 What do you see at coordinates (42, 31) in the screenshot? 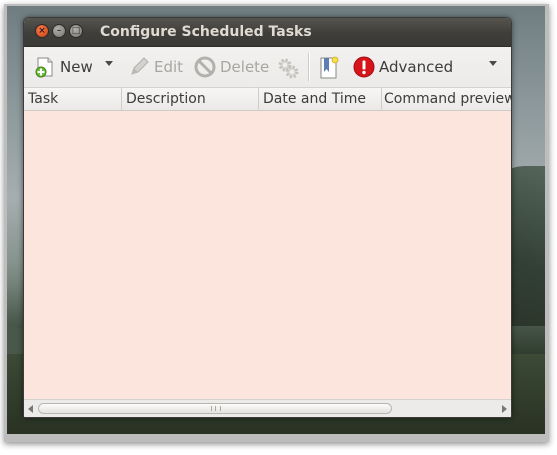
I see `close-icon: ×` at bounding box center [42, 31].